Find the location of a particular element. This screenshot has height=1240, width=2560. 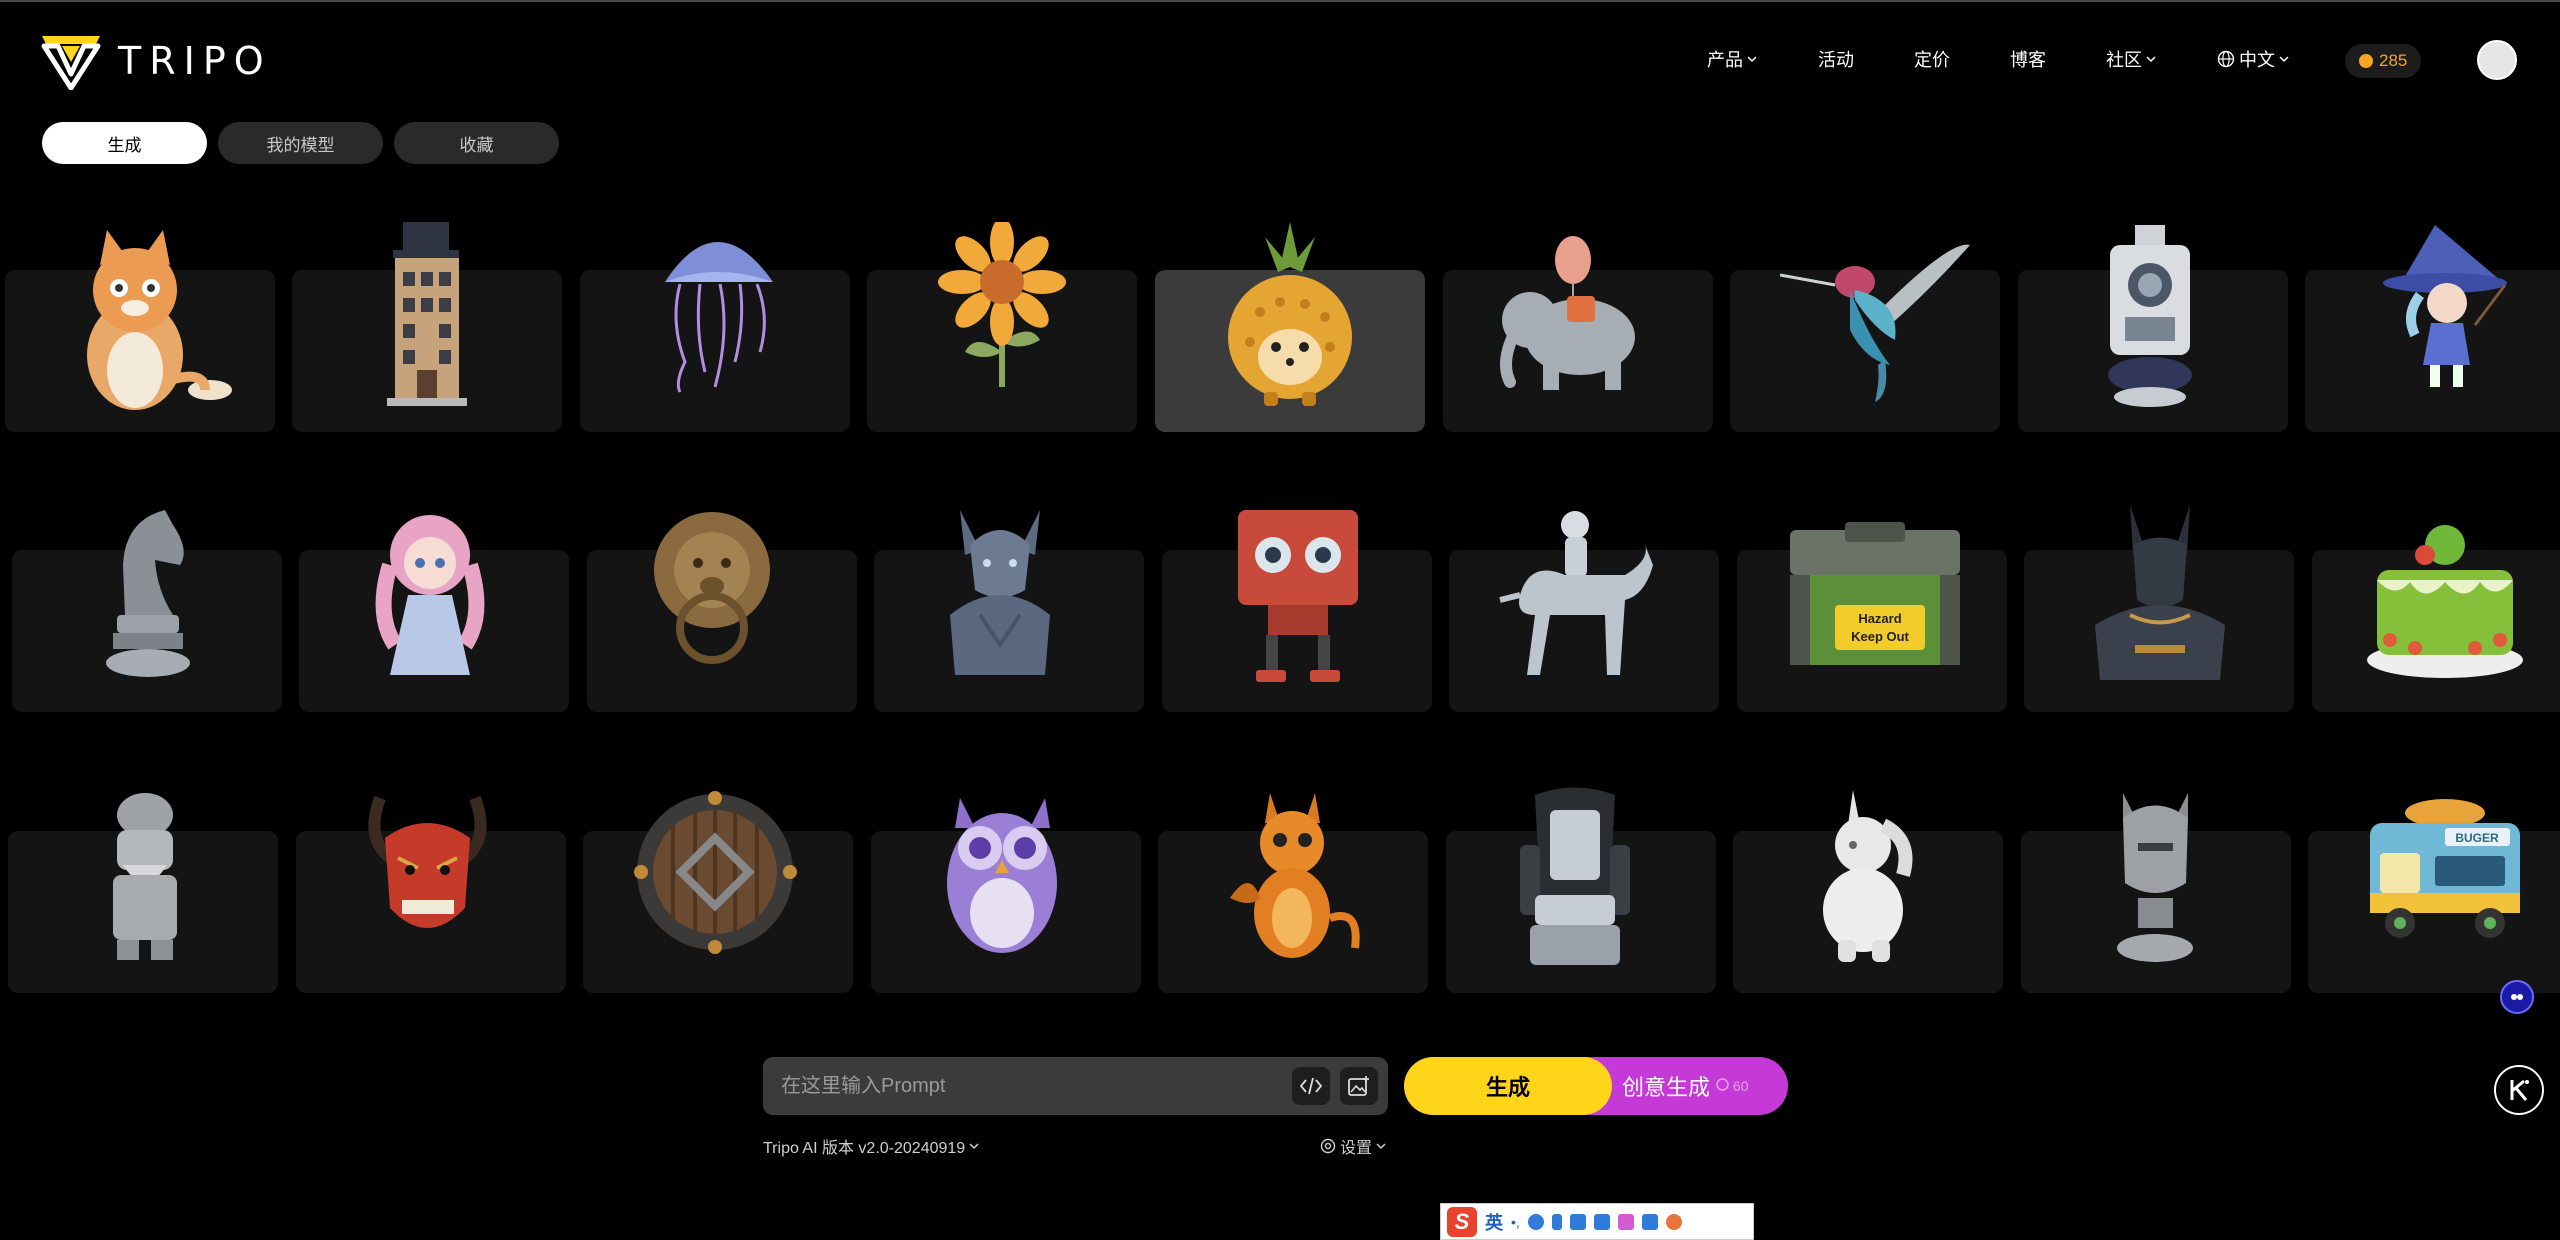

helmet-bust-thumbnail is located at coordinates (2155, 877).